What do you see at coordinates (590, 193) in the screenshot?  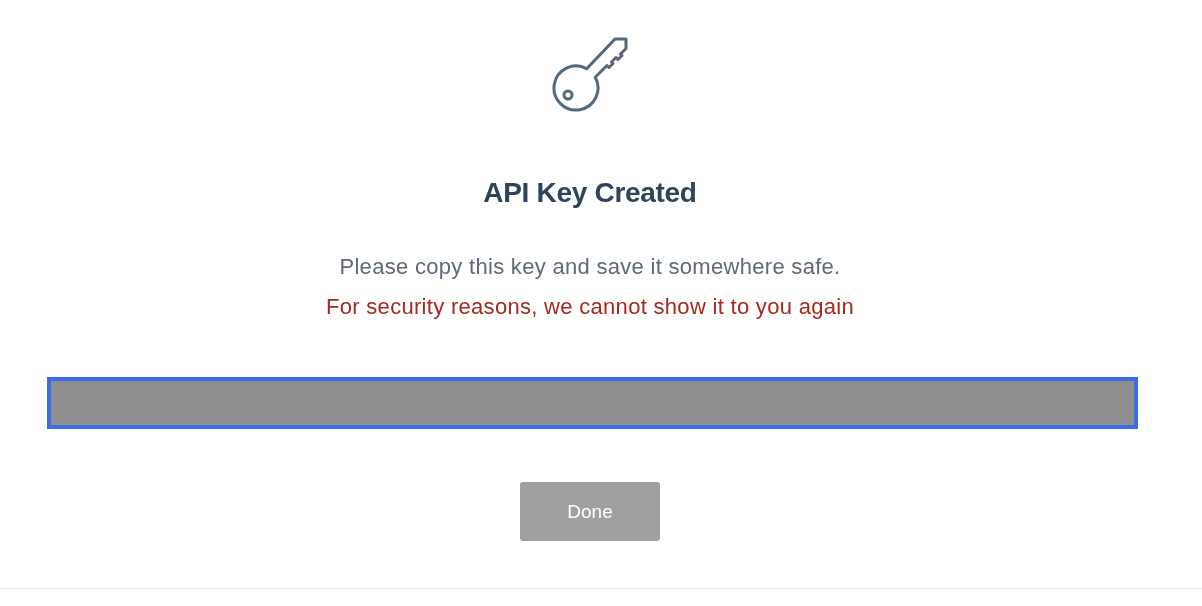 I see `dialog-title: API Key Created` at bounding box center [590, 193].